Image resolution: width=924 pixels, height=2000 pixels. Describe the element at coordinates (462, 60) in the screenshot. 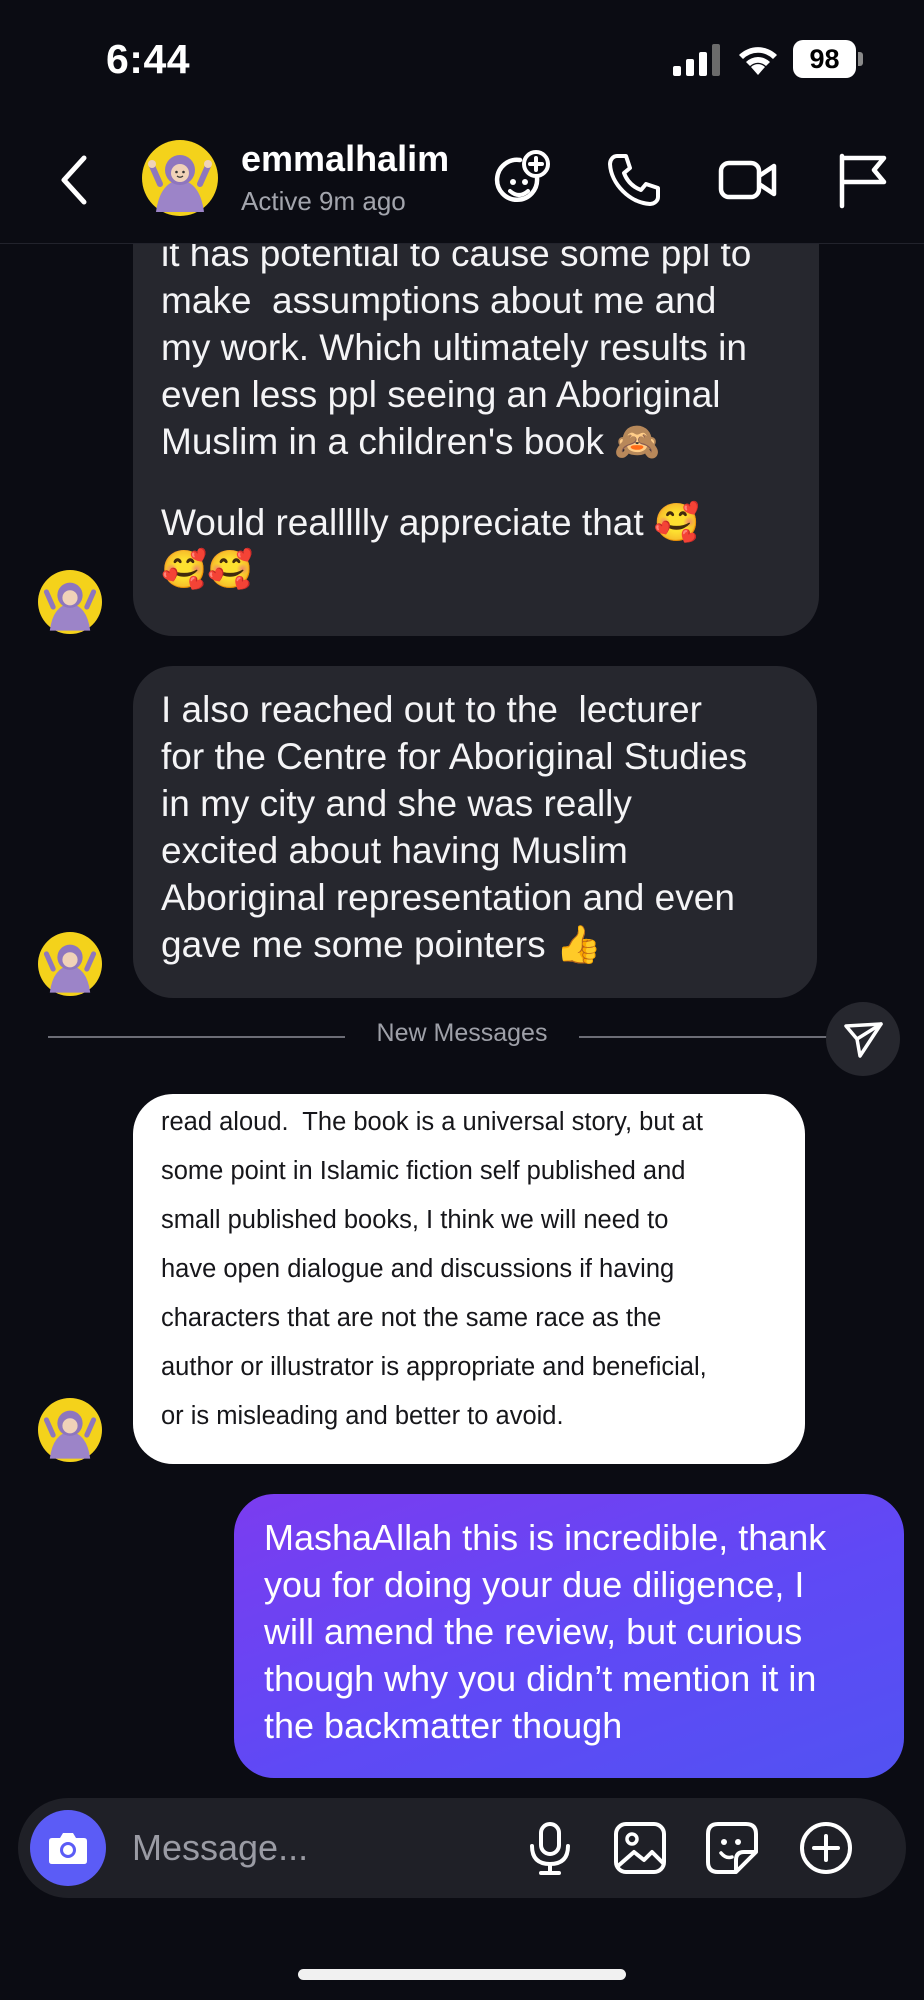

I see `status-bar: 6:44 98` at that location.